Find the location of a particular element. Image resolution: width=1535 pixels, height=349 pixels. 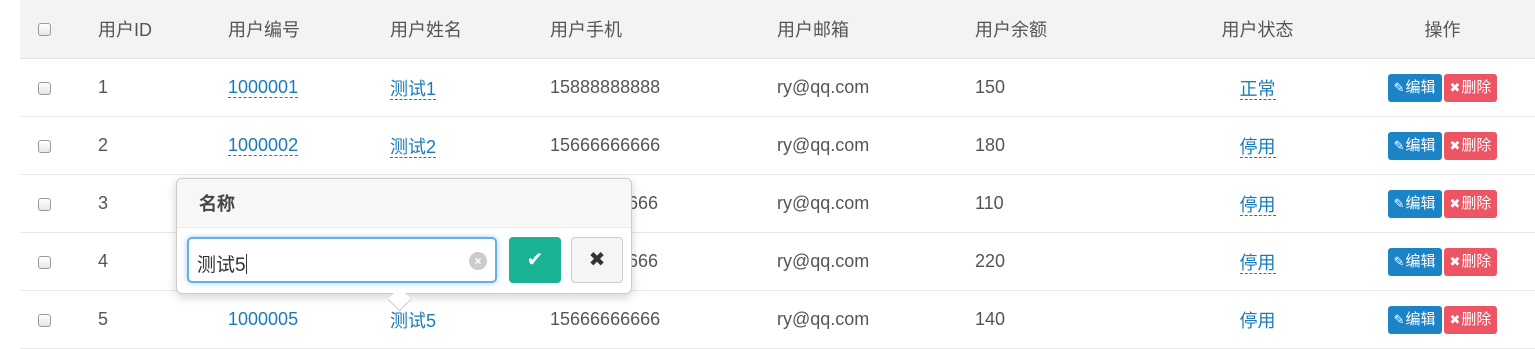

cell-status: 正常 is located at coordinates (1257, 87).